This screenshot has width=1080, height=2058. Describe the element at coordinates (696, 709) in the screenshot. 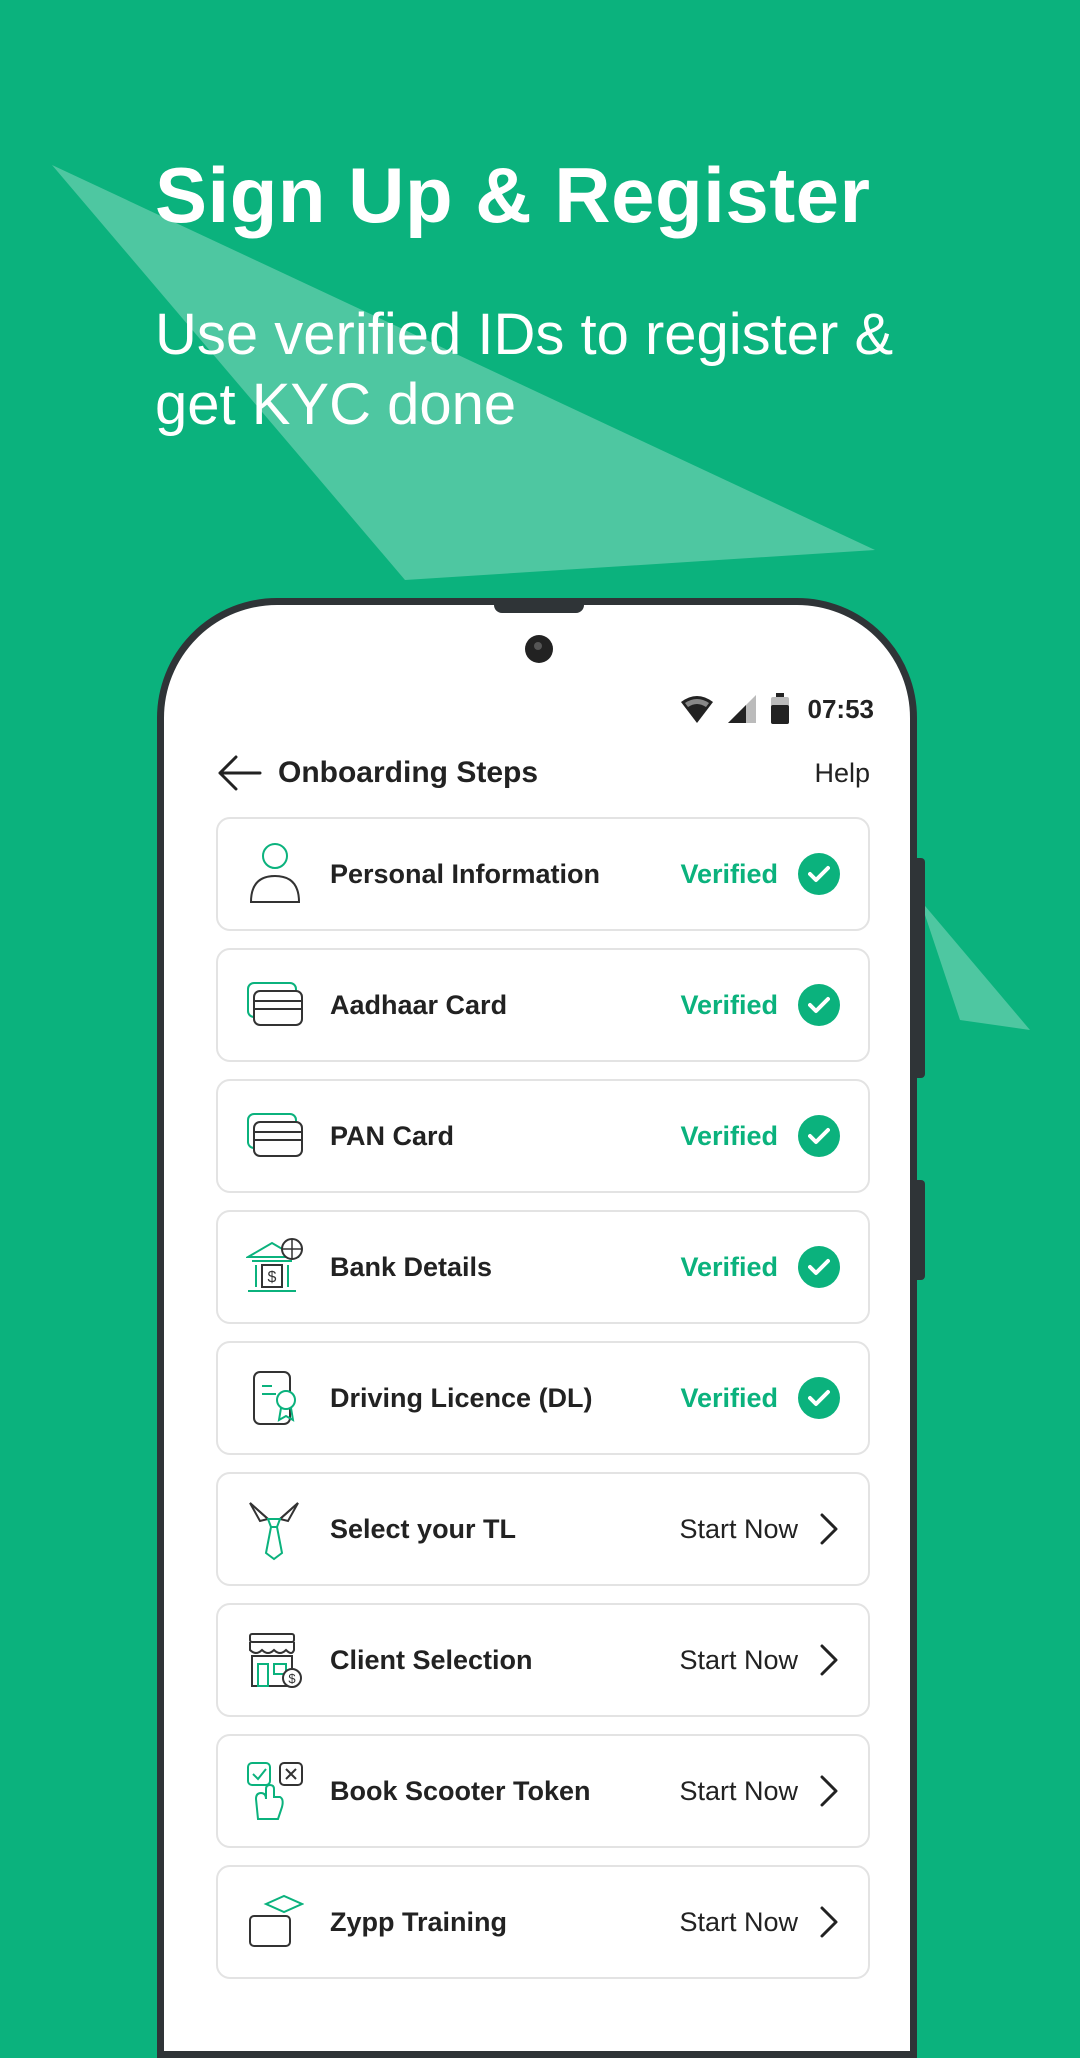

I see `wifi-icon` at that location.